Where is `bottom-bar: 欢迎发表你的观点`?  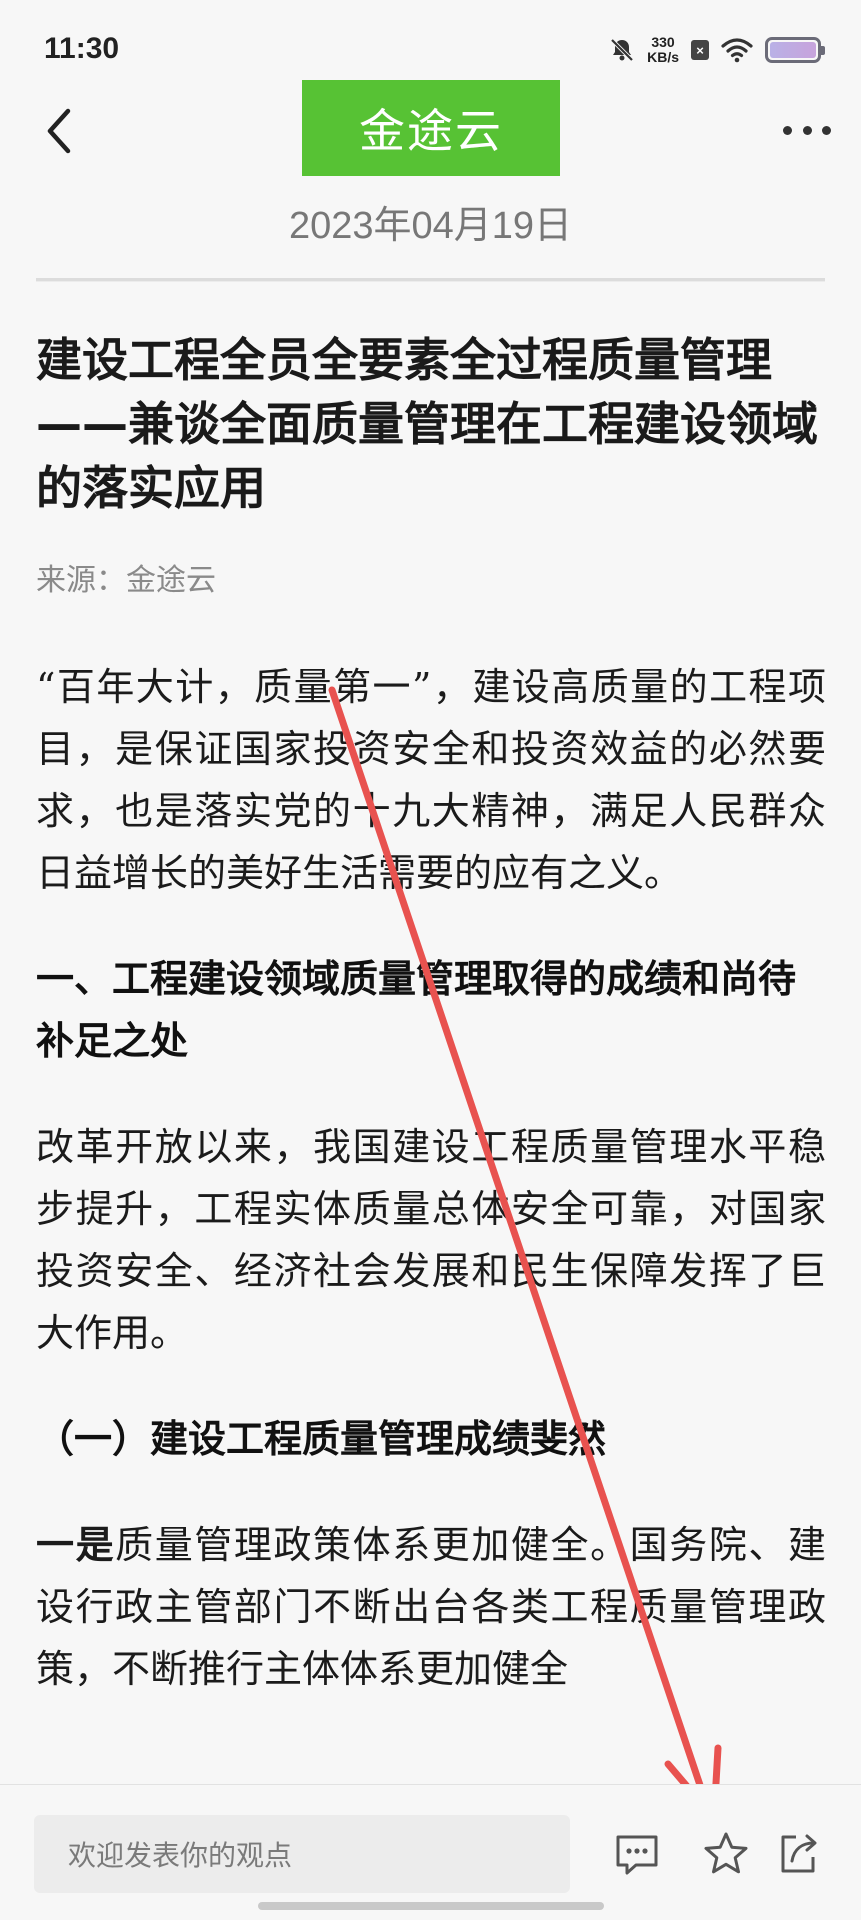
bottom-bar: 欢迎发表你的观点 is located at coordinates (430, 1852).